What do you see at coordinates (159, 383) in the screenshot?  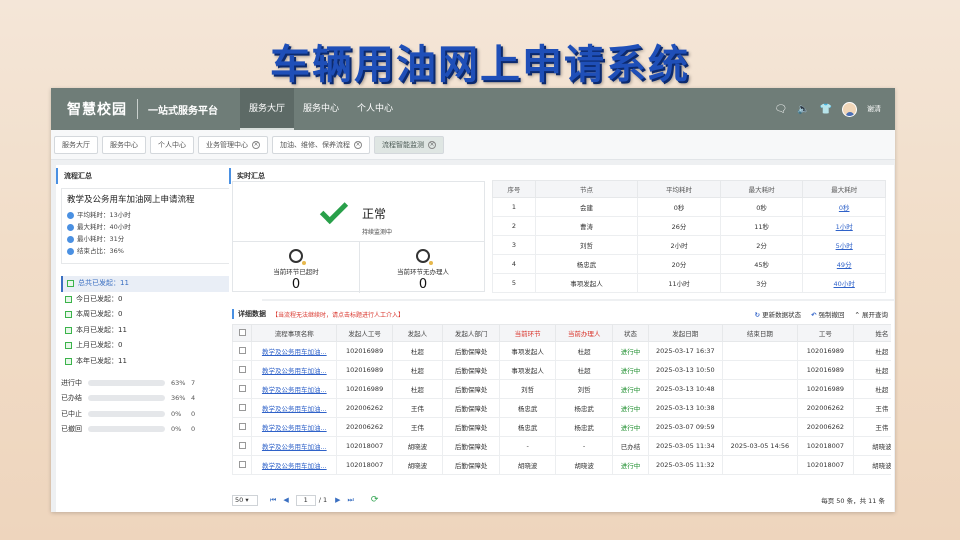 I see `status-row: 进行中 63% 7` at bounding box center [159, 383].